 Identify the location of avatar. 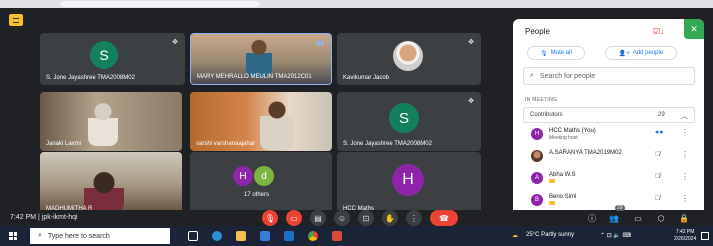
(537, 156).